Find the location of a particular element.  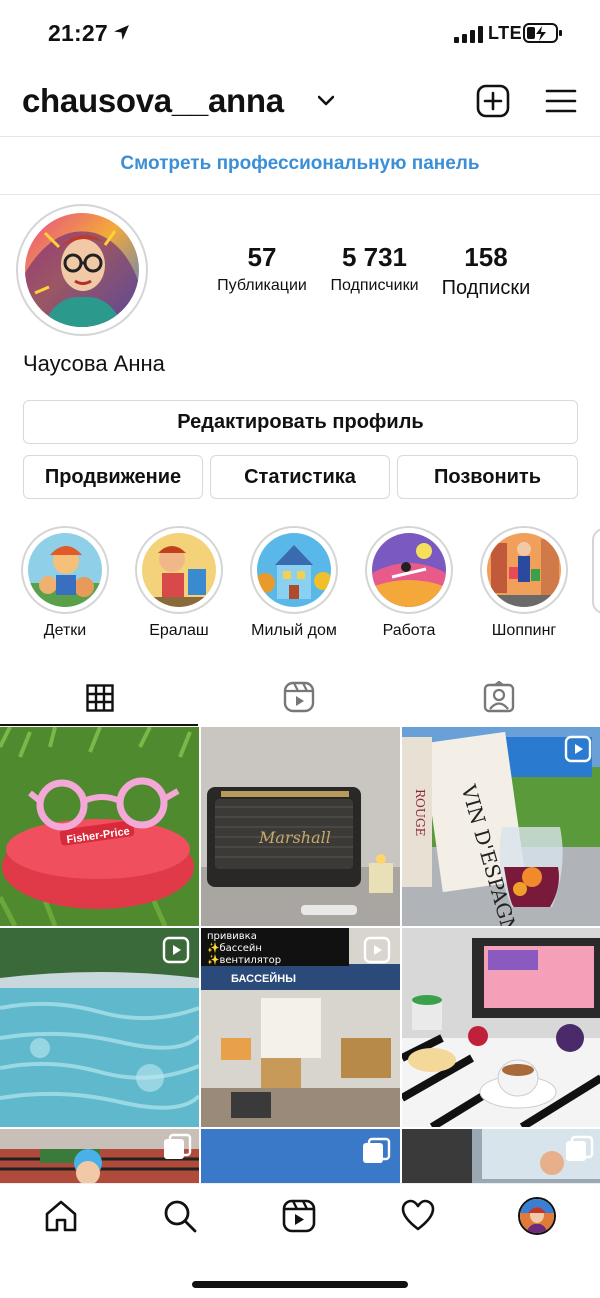

avatar-image is located at coordinates (82, 270).